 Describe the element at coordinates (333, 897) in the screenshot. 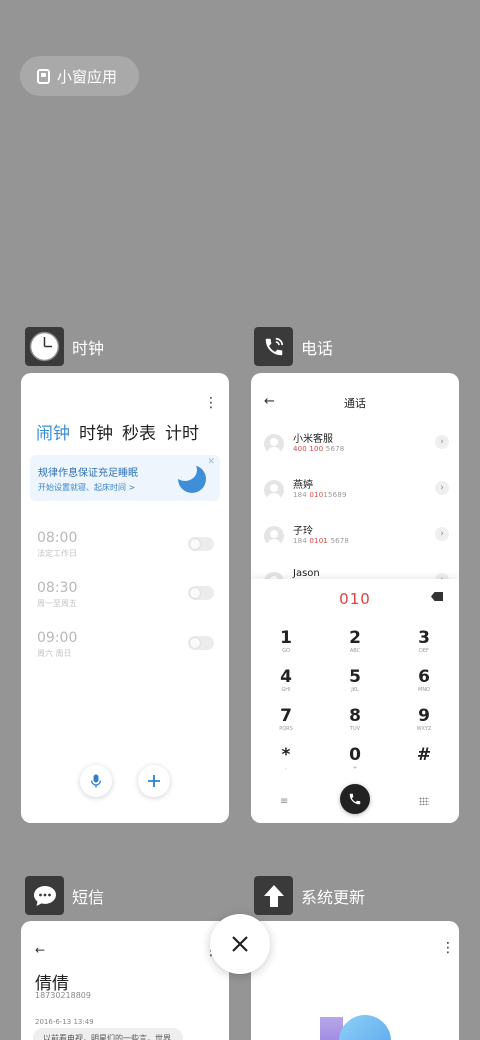

I see `updater-app-name: 系统更新` at that location.